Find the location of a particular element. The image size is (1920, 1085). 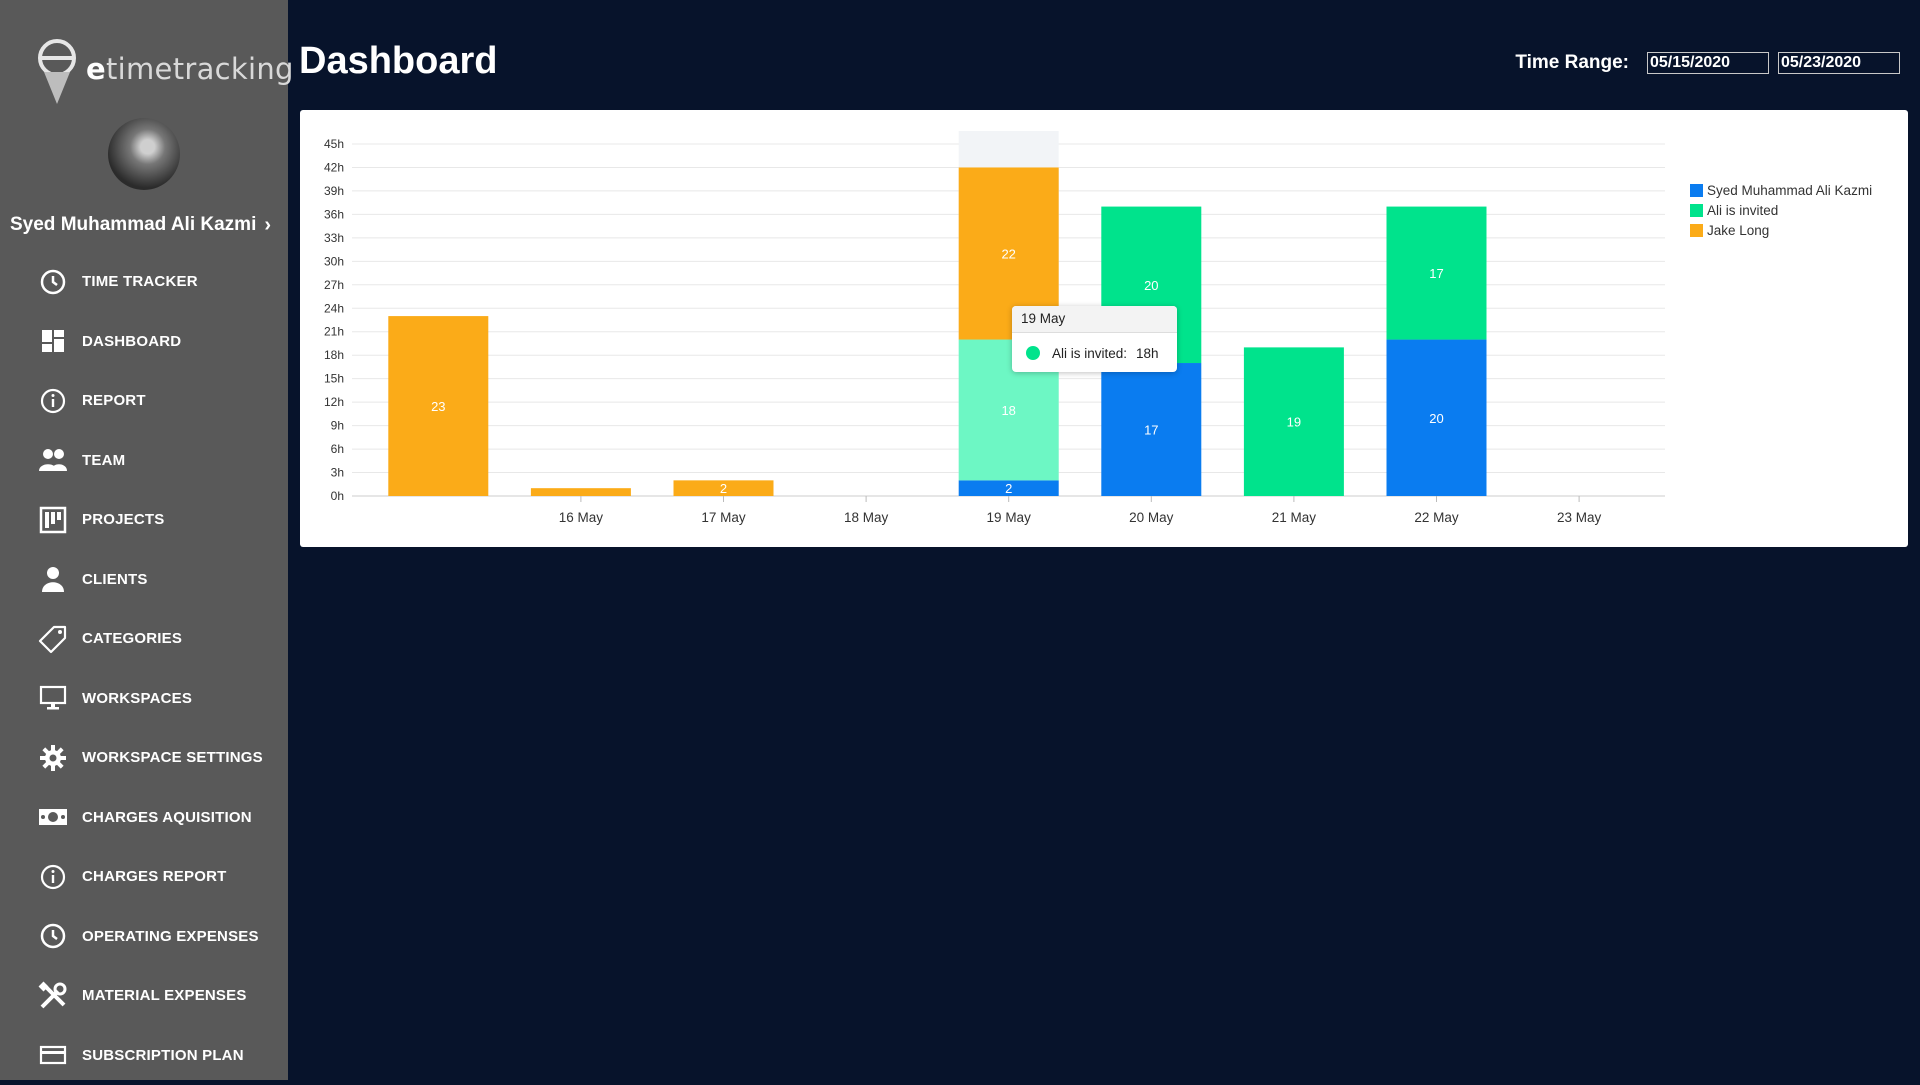

projects-icon is located at coordinates (53, 520).